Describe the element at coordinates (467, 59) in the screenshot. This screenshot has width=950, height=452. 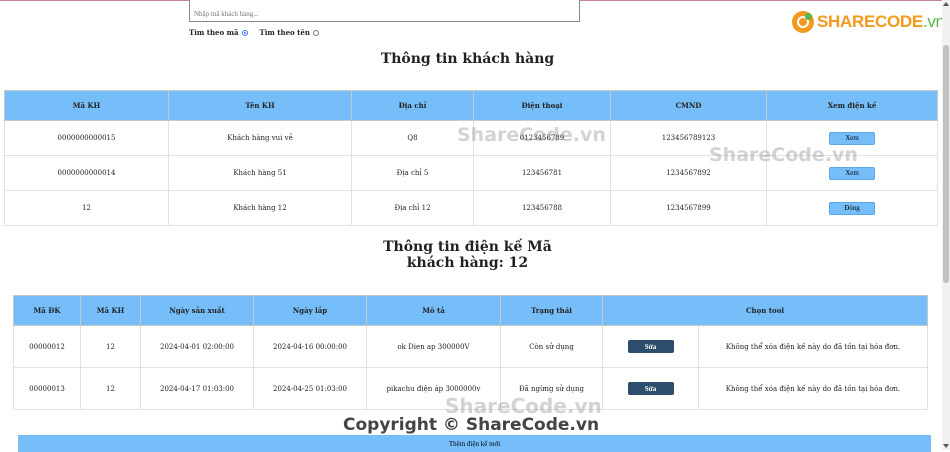
I see `customer-section-title: Thông tin khách hàng` at that location.